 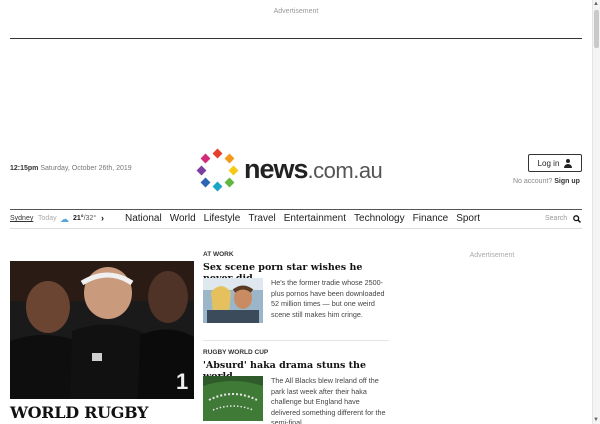 I want to click on header-datetime: 12:15pm Saturday, October 26th, 2019, so click(x=71, y=168).